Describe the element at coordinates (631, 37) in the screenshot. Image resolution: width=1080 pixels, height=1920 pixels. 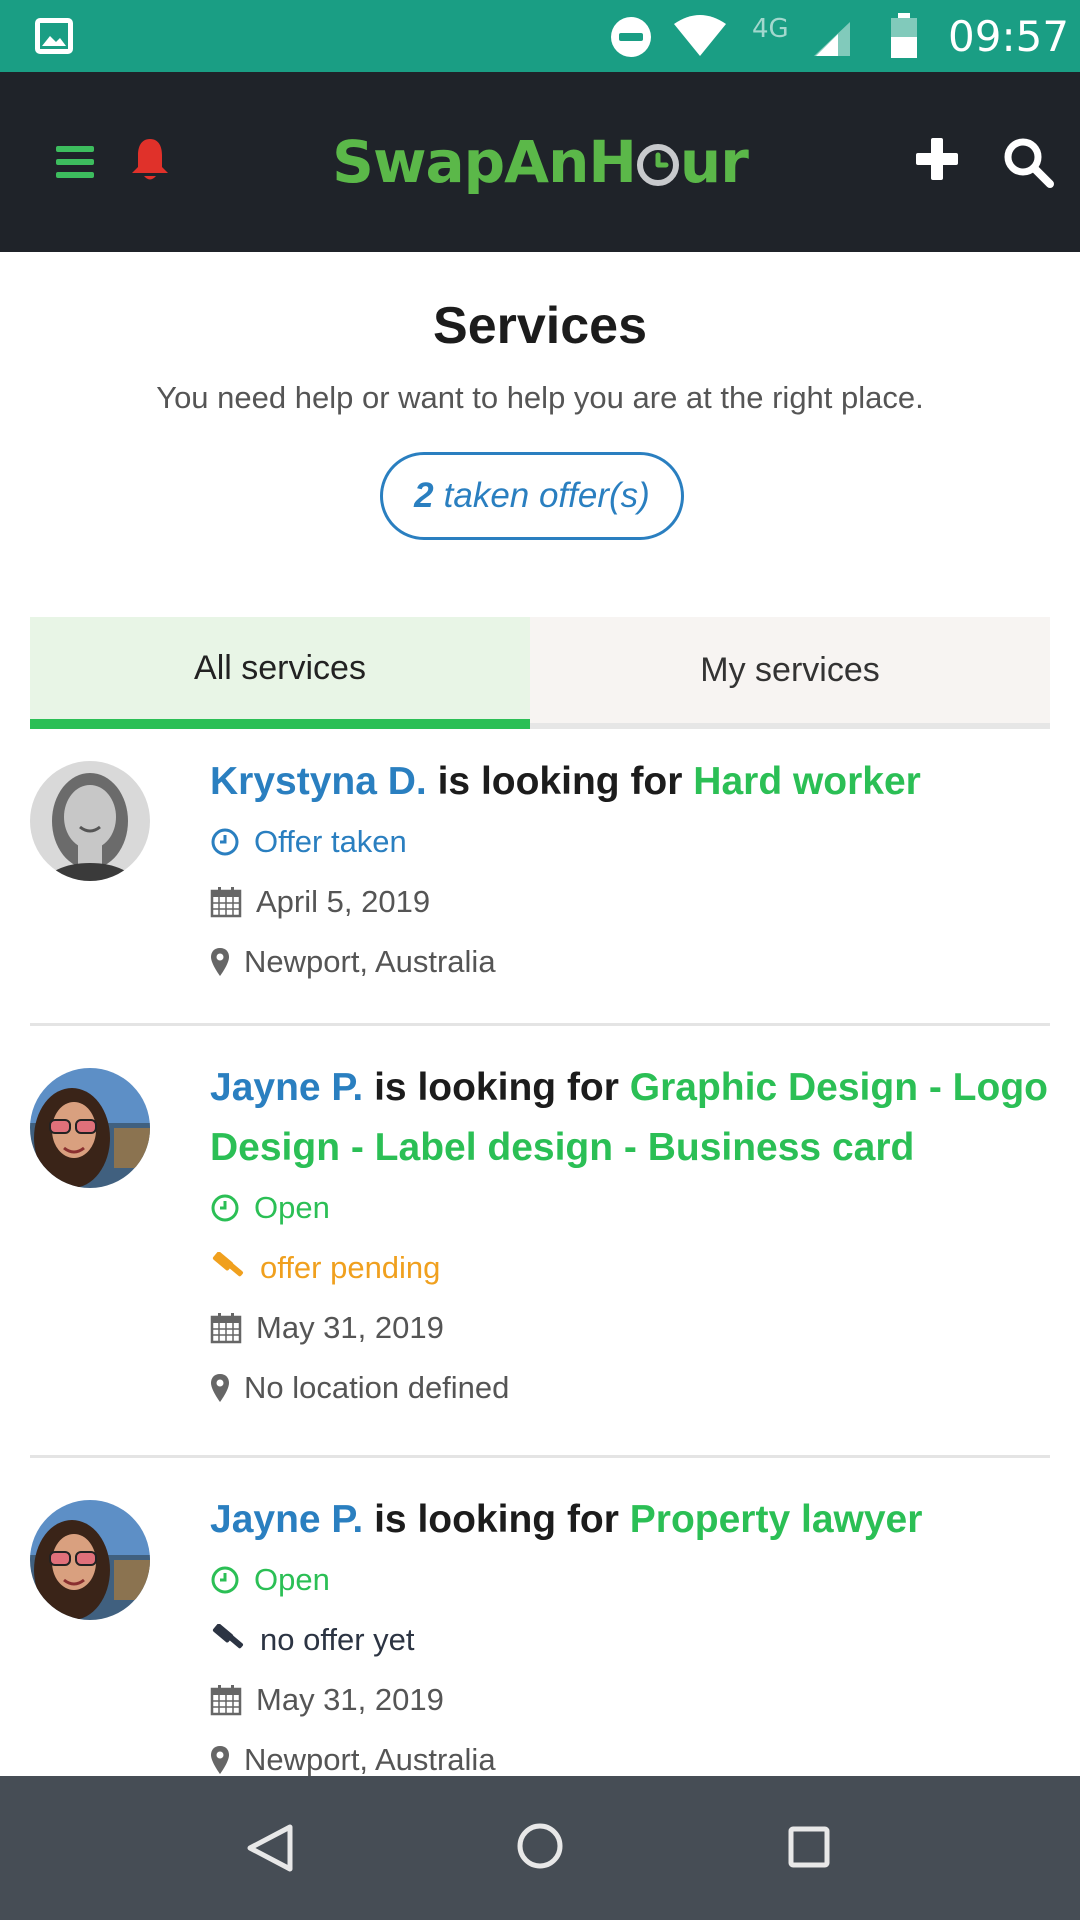
I see `do-not-disturb-icon` at that location.